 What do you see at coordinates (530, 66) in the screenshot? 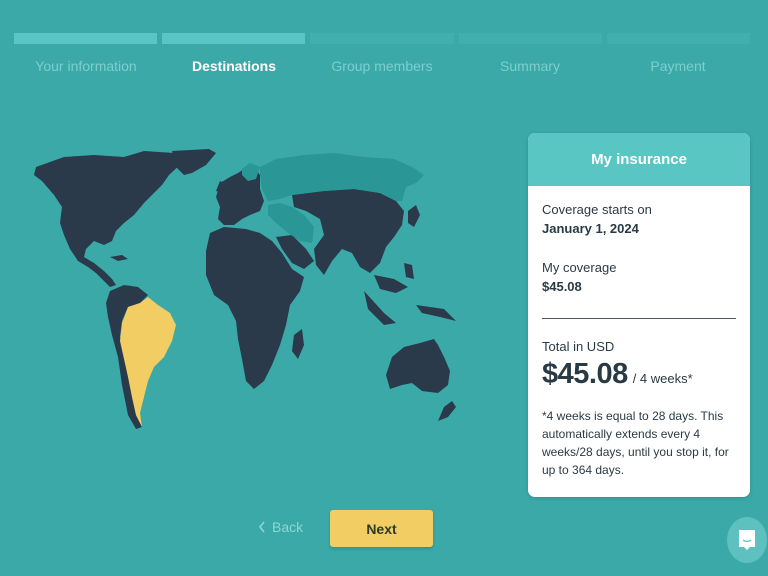
I see `step-summary: Summary` at bounding box center [530, 66].